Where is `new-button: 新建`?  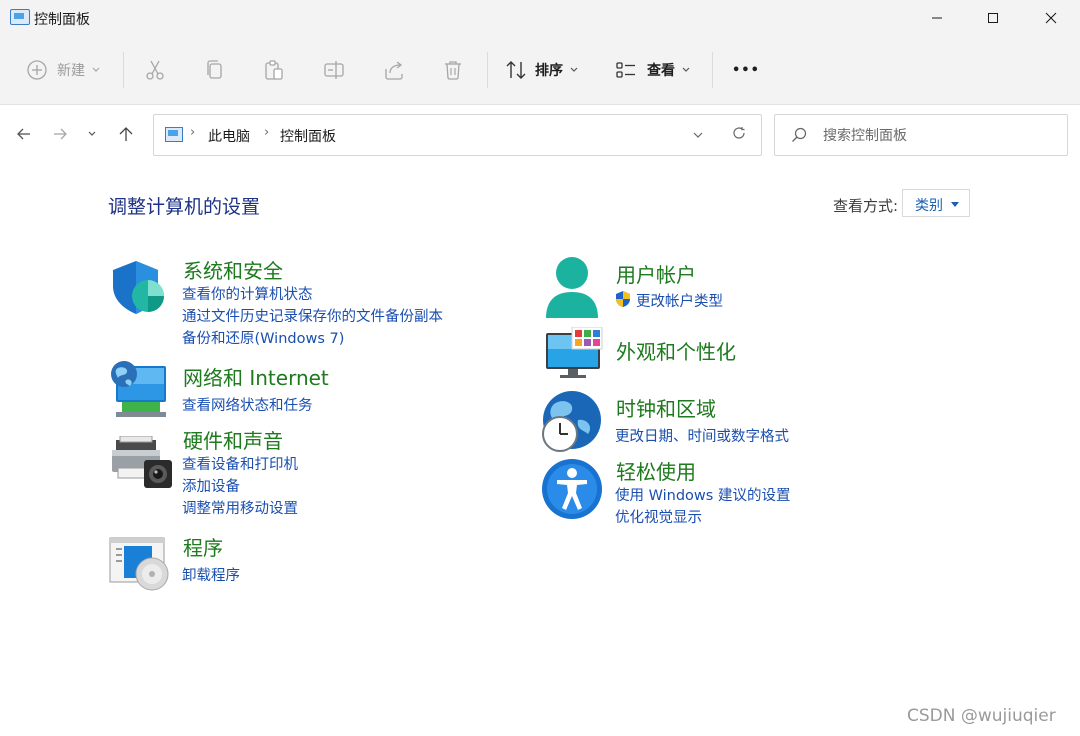
new-button: 新建 is located at coordinates (63, 70).